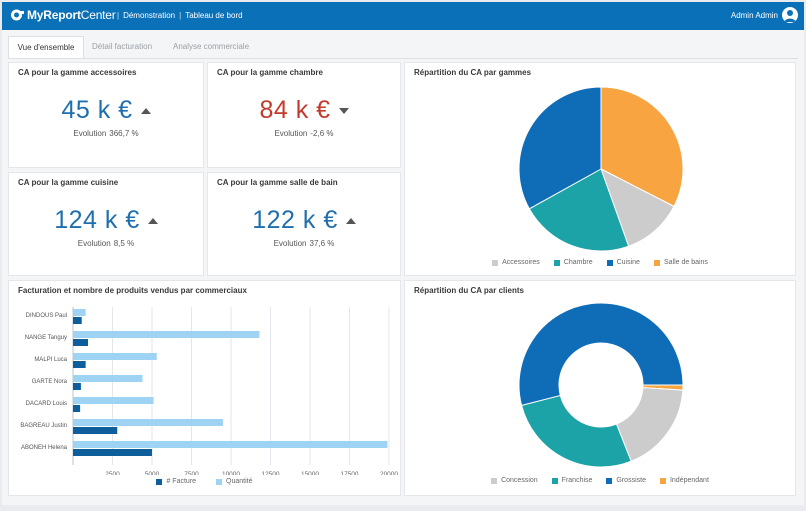 The width and height of the screenshot is (806, 511). I want to click on chart-title: Répartition du CA par clients, so click(469, 290).